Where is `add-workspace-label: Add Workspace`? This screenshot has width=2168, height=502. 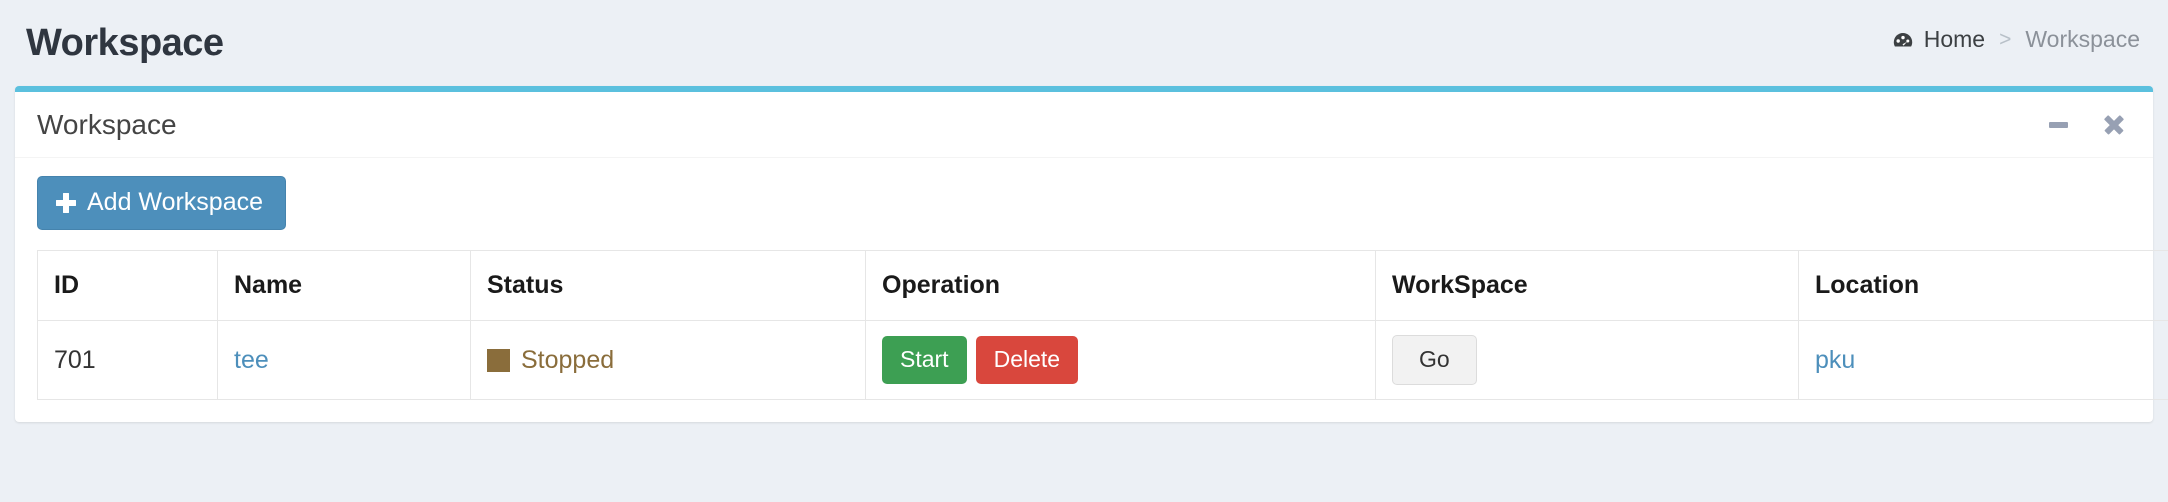 add-workspace-label: Add Workspace is located at coordinates (175, 202).